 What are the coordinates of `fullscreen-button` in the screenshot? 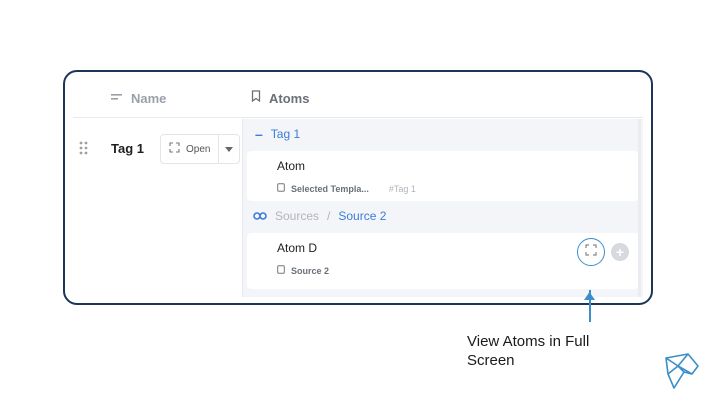 It's located at (591, 252).